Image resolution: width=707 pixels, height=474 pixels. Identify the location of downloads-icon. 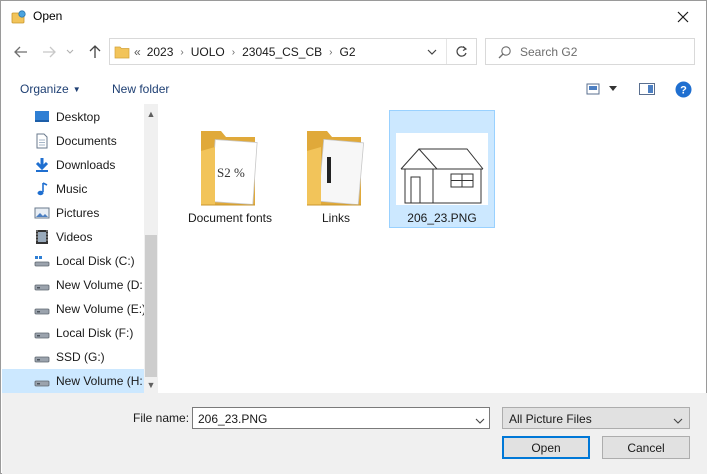
(42, 165).